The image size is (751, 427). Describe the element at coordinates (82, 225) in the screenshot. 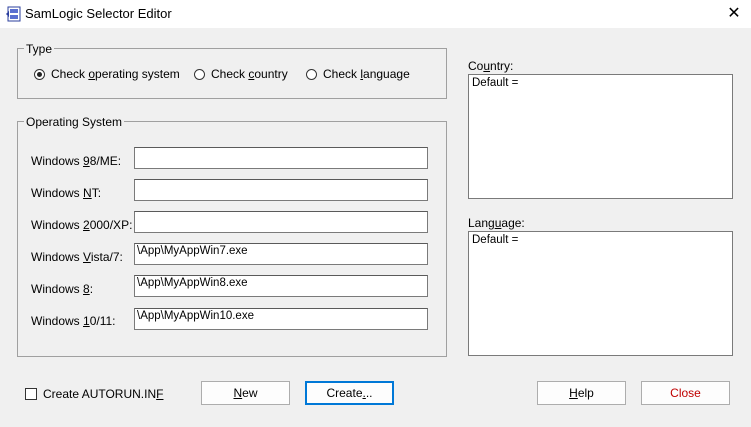

I see `os-label-2000xp: Windows 2000/XP:` at that location.